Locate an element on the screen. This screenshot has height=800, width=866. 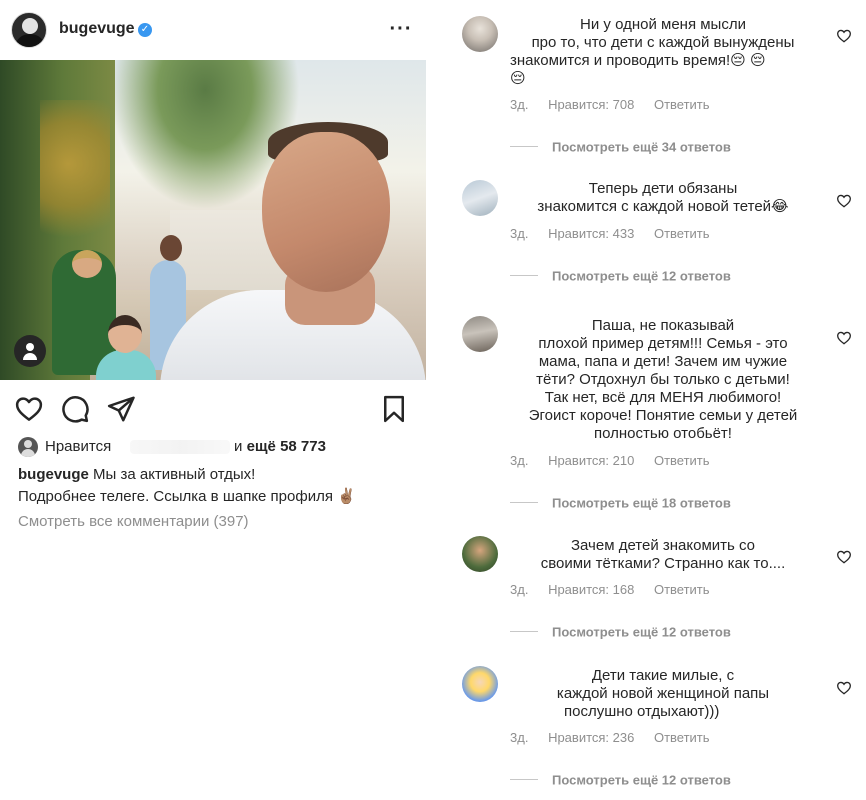
photo-girl-head is located at coordinates (125, 334).